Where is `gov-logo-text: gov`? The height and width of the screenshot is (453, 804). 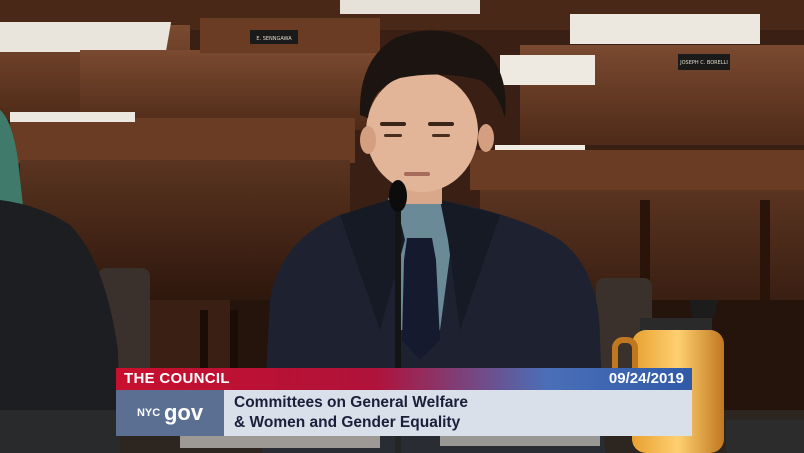 gov-logo-text: gov is located at coordinates (183, 412).